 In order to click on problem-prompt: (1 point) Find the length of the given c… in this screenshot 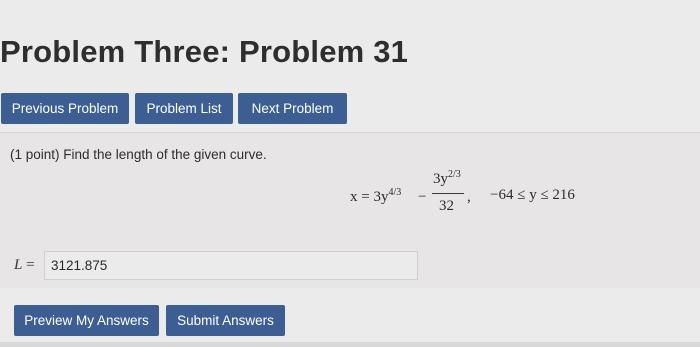, I will do `click(138, 154)`.